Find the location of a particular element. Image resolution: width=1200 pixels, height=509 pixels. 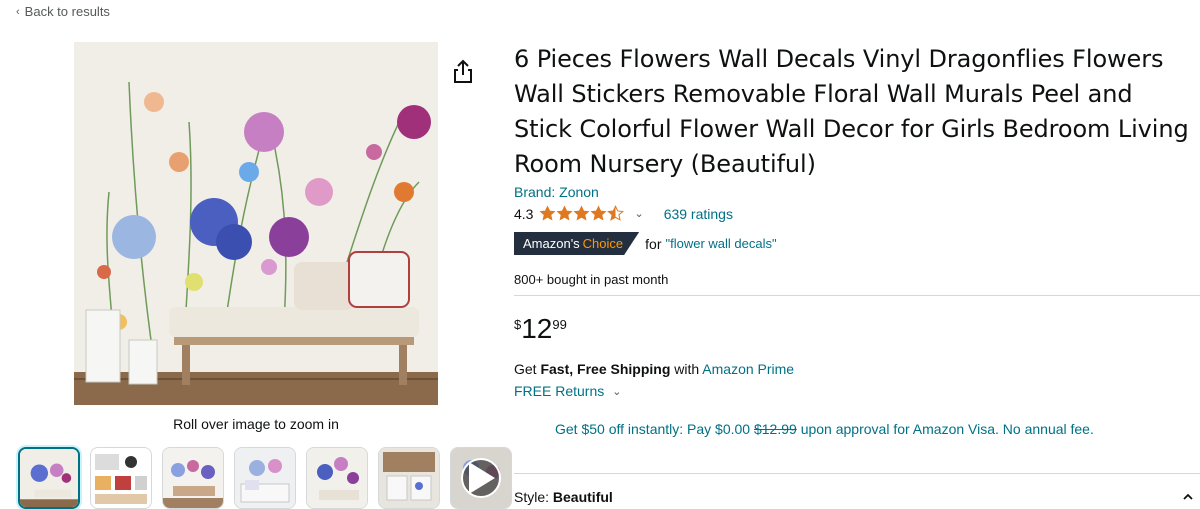

zoom-hint: Roll over image to zoom in is located at coordinates (256, 424).